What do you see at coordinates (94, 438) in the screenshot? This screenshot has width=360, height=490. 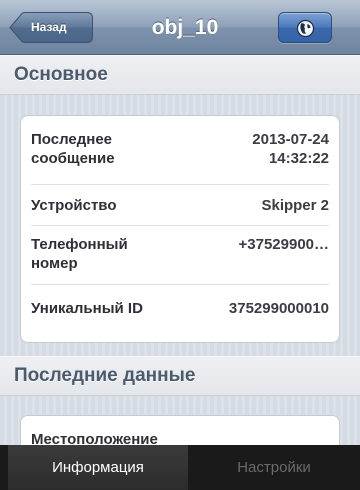 I see `row-label: Местоположение` at bounding box center [94, 438].